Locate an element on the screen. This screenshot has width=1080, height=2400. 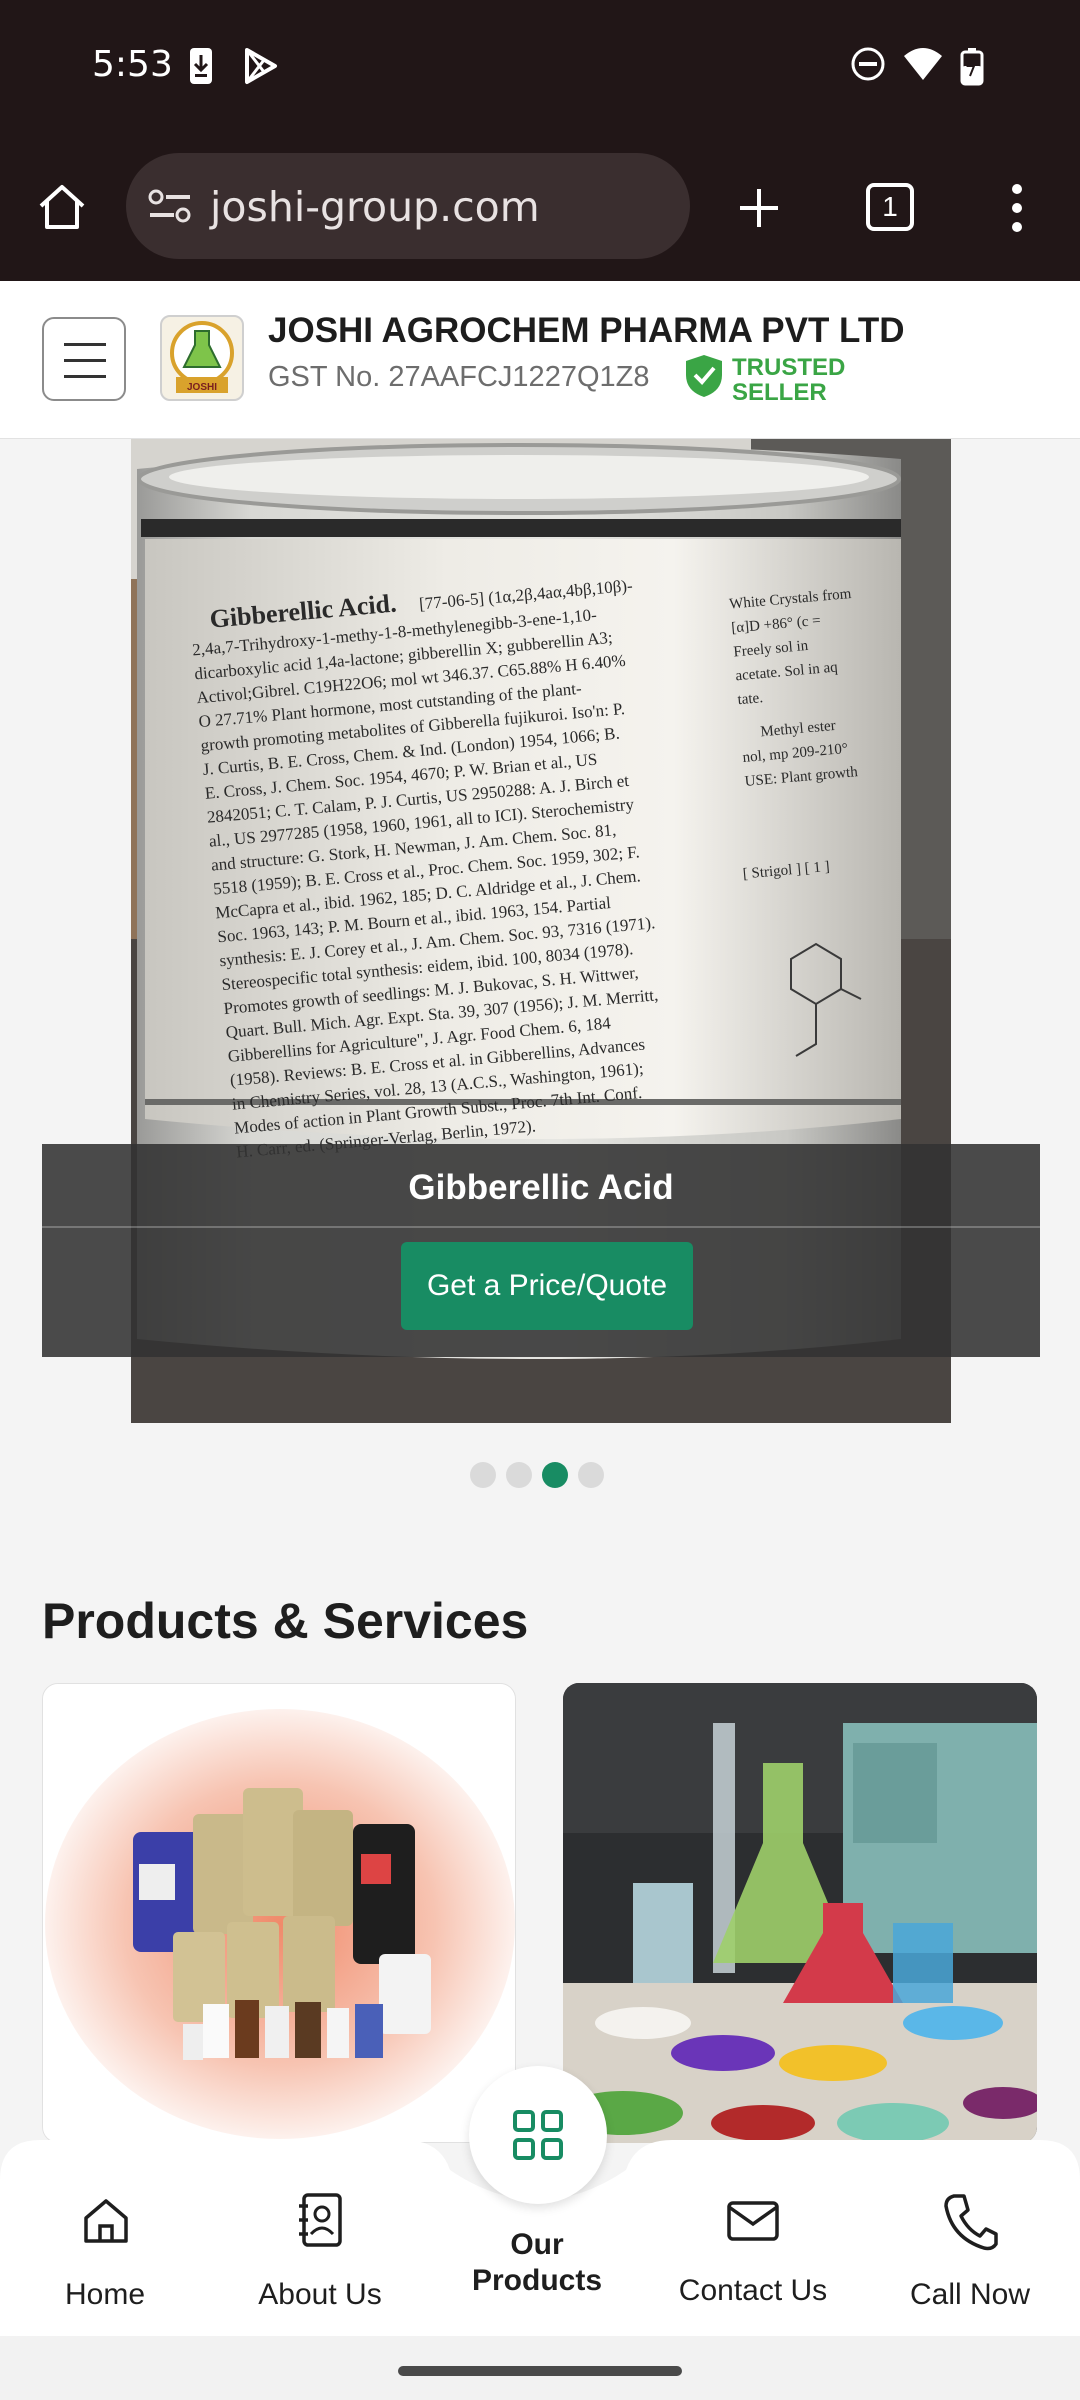
wifi-icon is located at coordinates (923, 64).